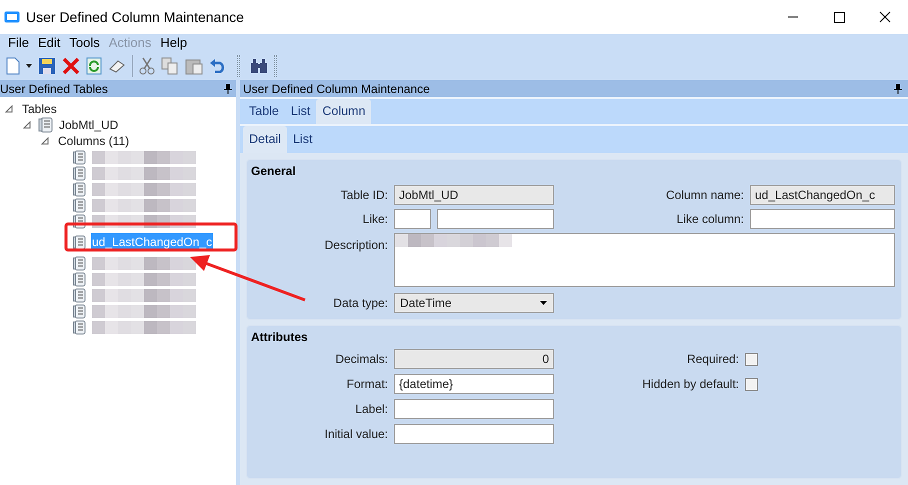  Describe the element at coordinates (54, 89) in the screenshot. I see `panel-title: User Defined Tables` at that location.